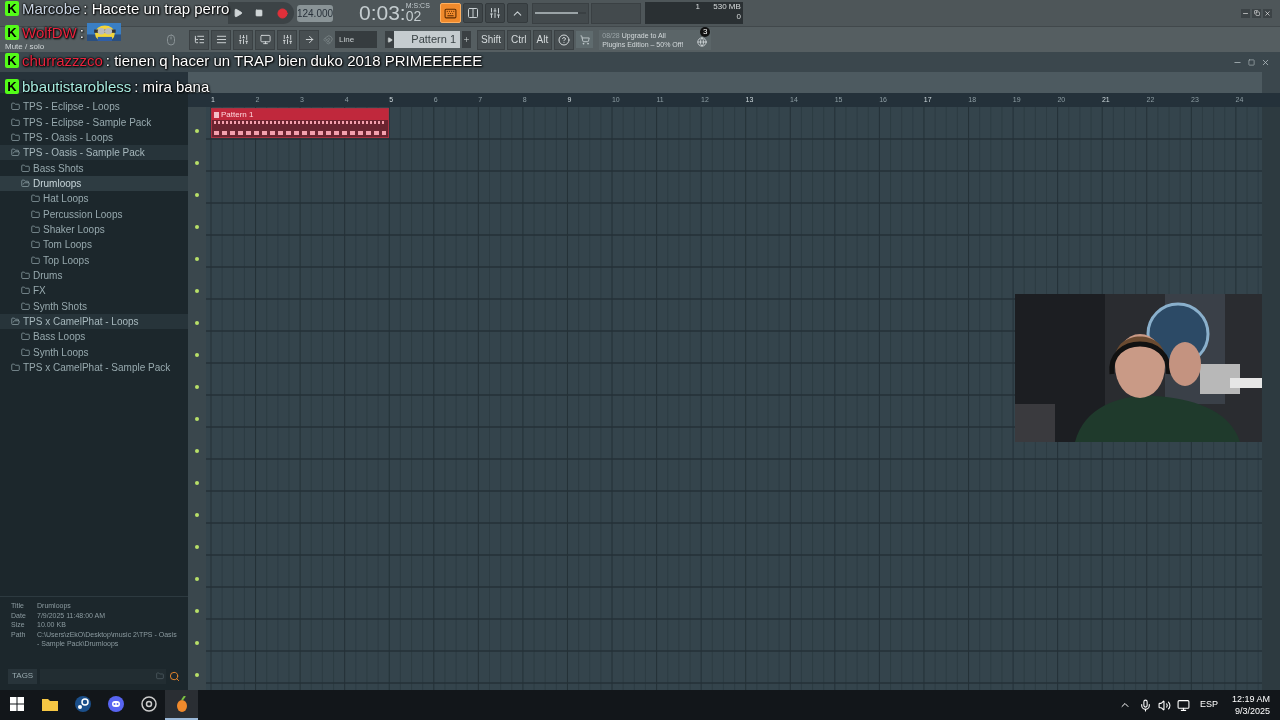 This screenshot has width=1280, height=720. I want to click on browser-folder-item: Synth Loops, so click(94, 352).